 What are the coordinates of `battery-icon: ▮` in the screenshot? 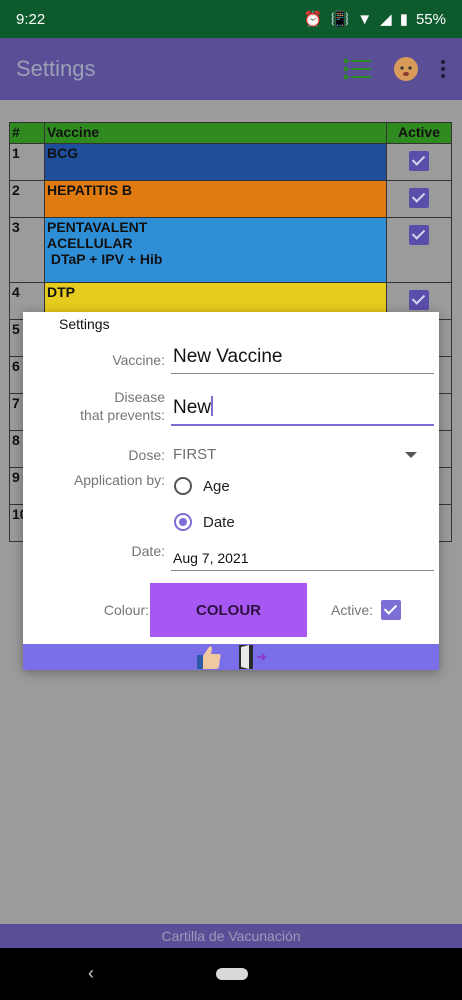 It's located at (403, 19).